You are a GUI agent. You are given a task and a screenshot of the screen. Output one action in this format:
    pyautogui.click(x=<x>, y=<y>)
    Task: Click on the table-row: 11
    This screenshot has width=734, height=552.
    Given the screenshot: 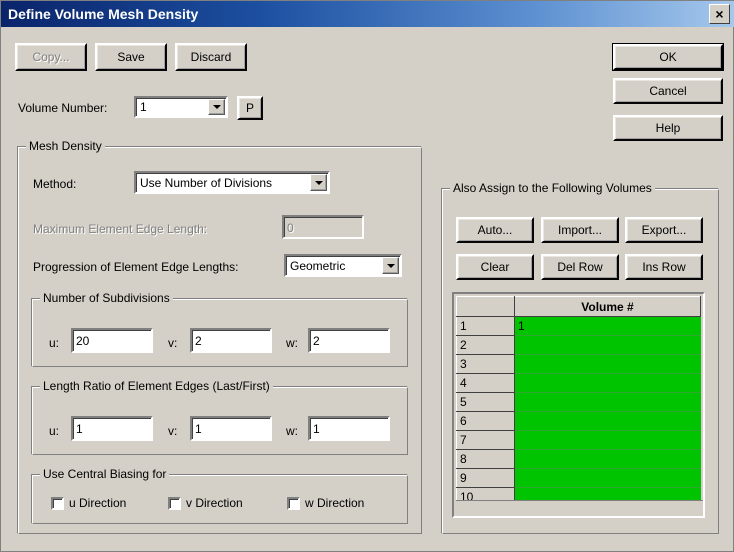 What is the action you would take?
    pyautogui.click(x=578, y=326)
    